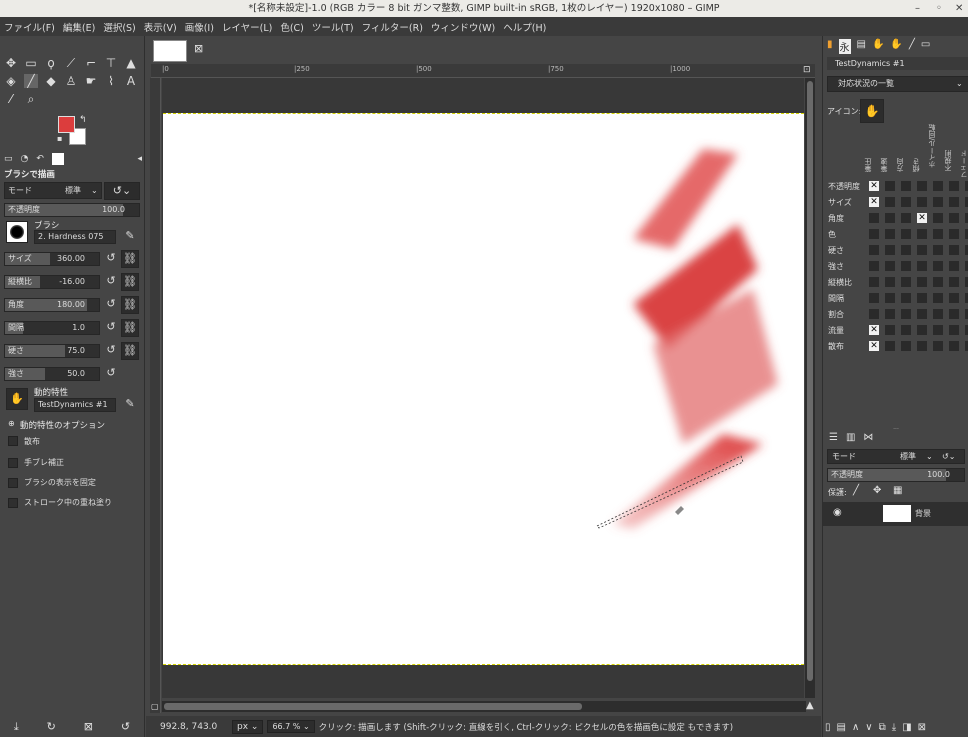 Image resolution: width=968 pixels, height=737 pixels. Describe the element at coordinates (62, 425) in the screenshot. I see `dynamics-options-expander: 動的特性のオプション` at that location.